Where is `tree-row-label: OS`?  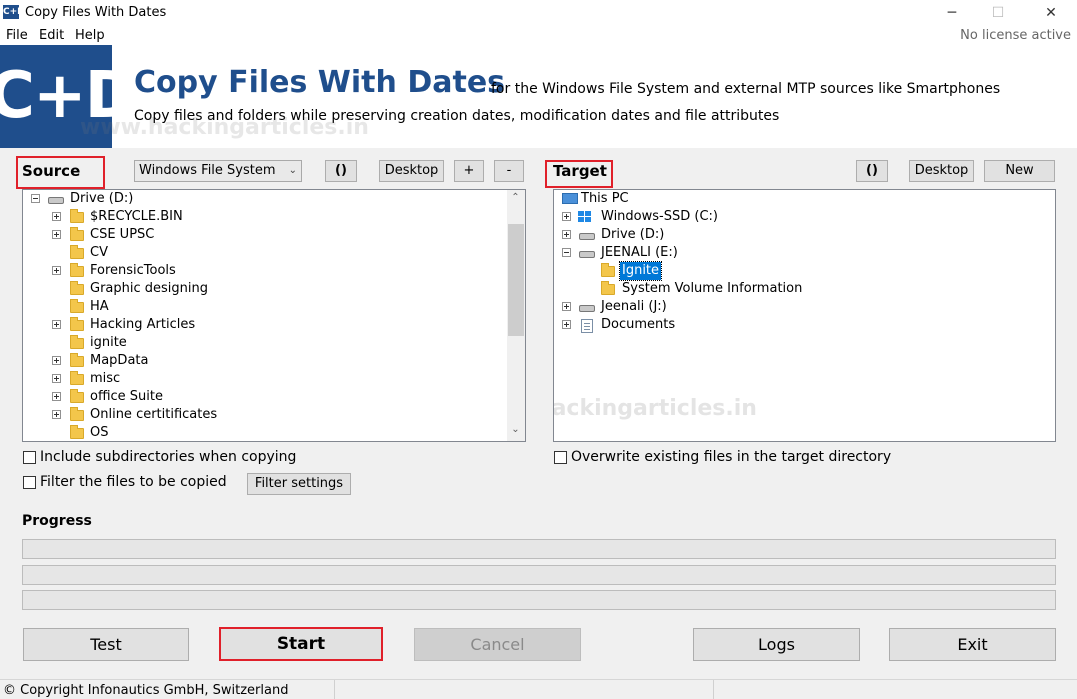
tree-row-label: OS is located at coordinates (99, 432).